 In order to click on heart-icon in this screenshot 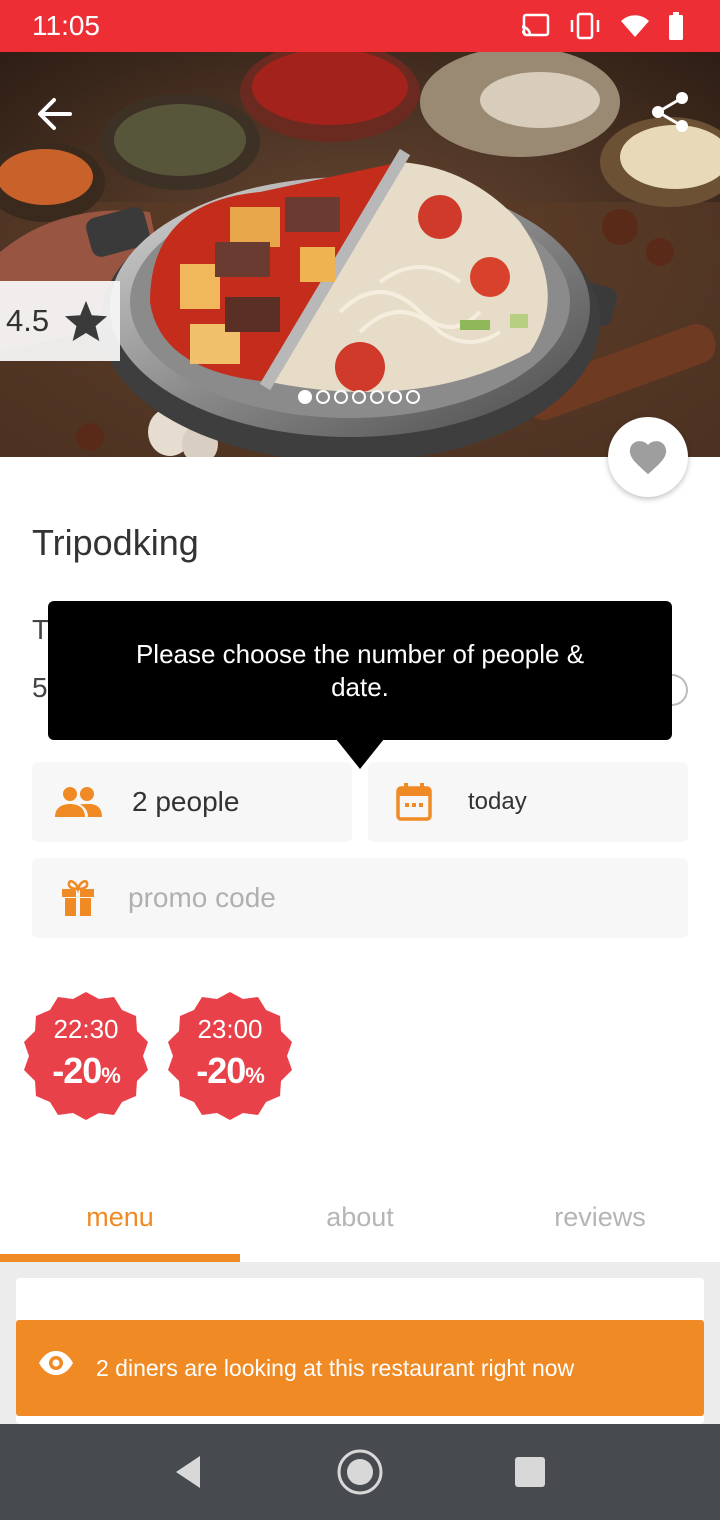, I will do `click(648, 458)`.